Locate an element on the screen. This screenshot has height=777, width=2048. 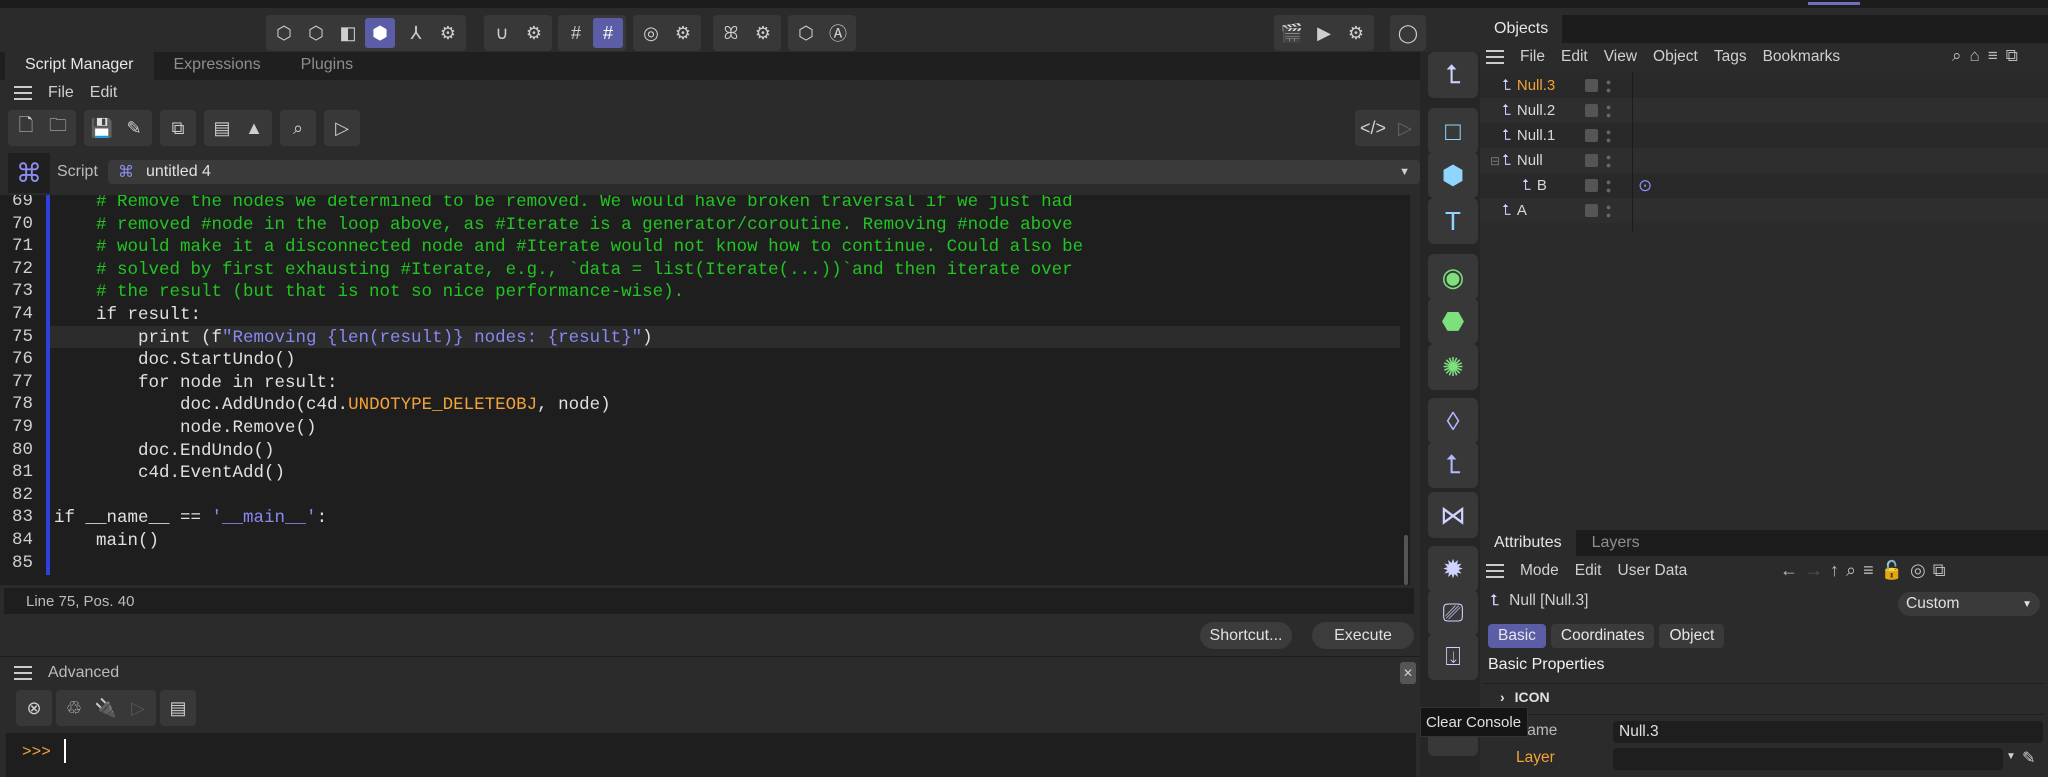
render-tool-icon: ⚙ is located at coordinates (1356, 33).